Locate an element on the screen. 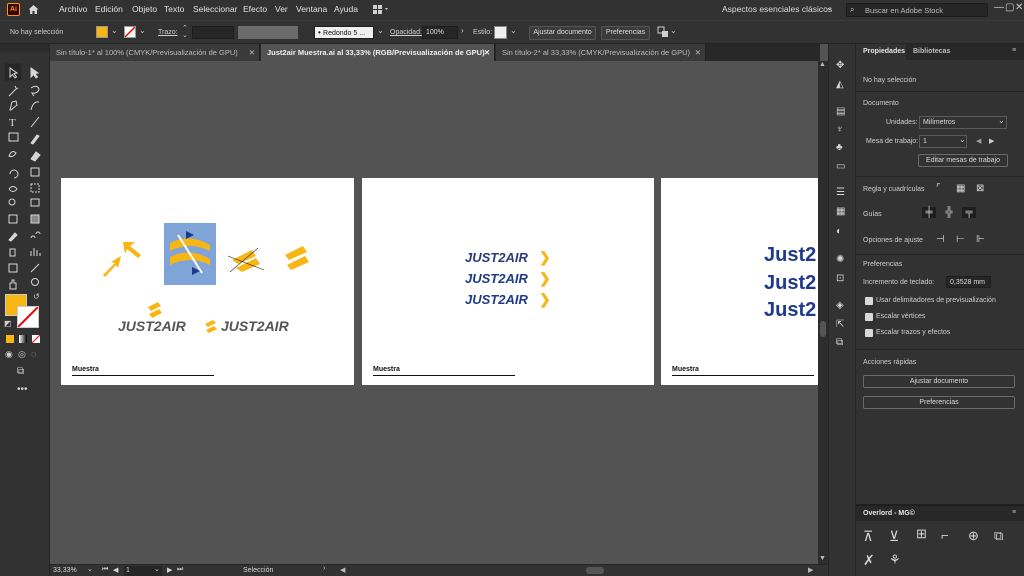  overlord-menu-icon: ≡ is located at coordinates (1014, 512).